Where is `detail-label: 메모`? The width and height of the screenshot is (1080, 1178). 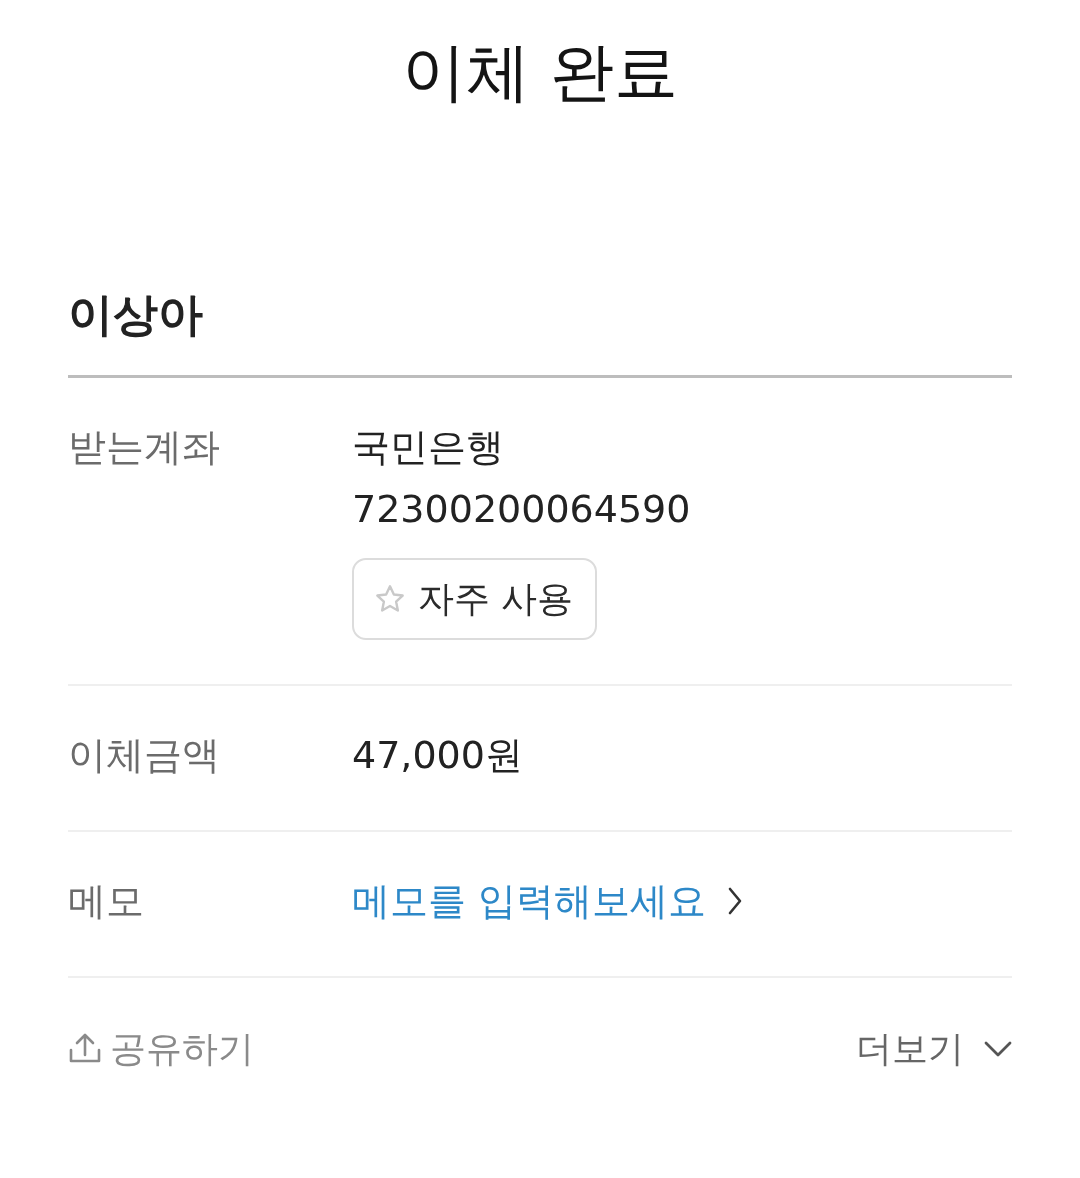
detail-label: 메모 is located at coordinates (106, 901).